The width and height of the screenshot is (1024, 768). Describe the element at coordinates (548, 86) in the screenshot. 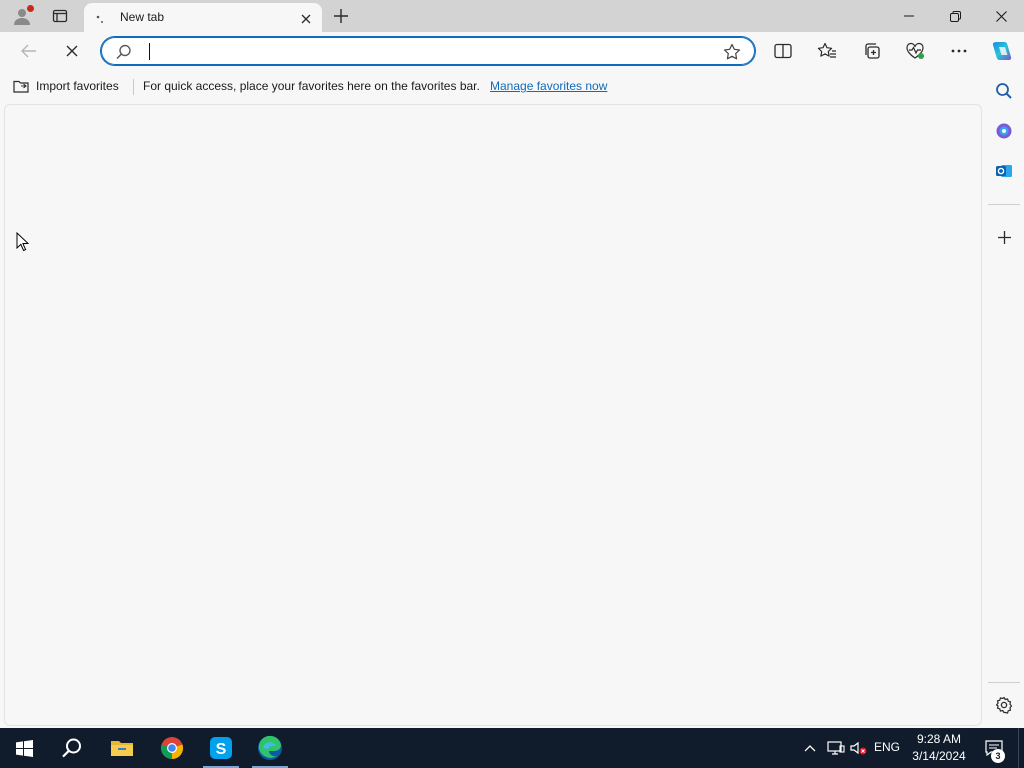

I see `manage-favorites-link: Manage favorites now` at that location.